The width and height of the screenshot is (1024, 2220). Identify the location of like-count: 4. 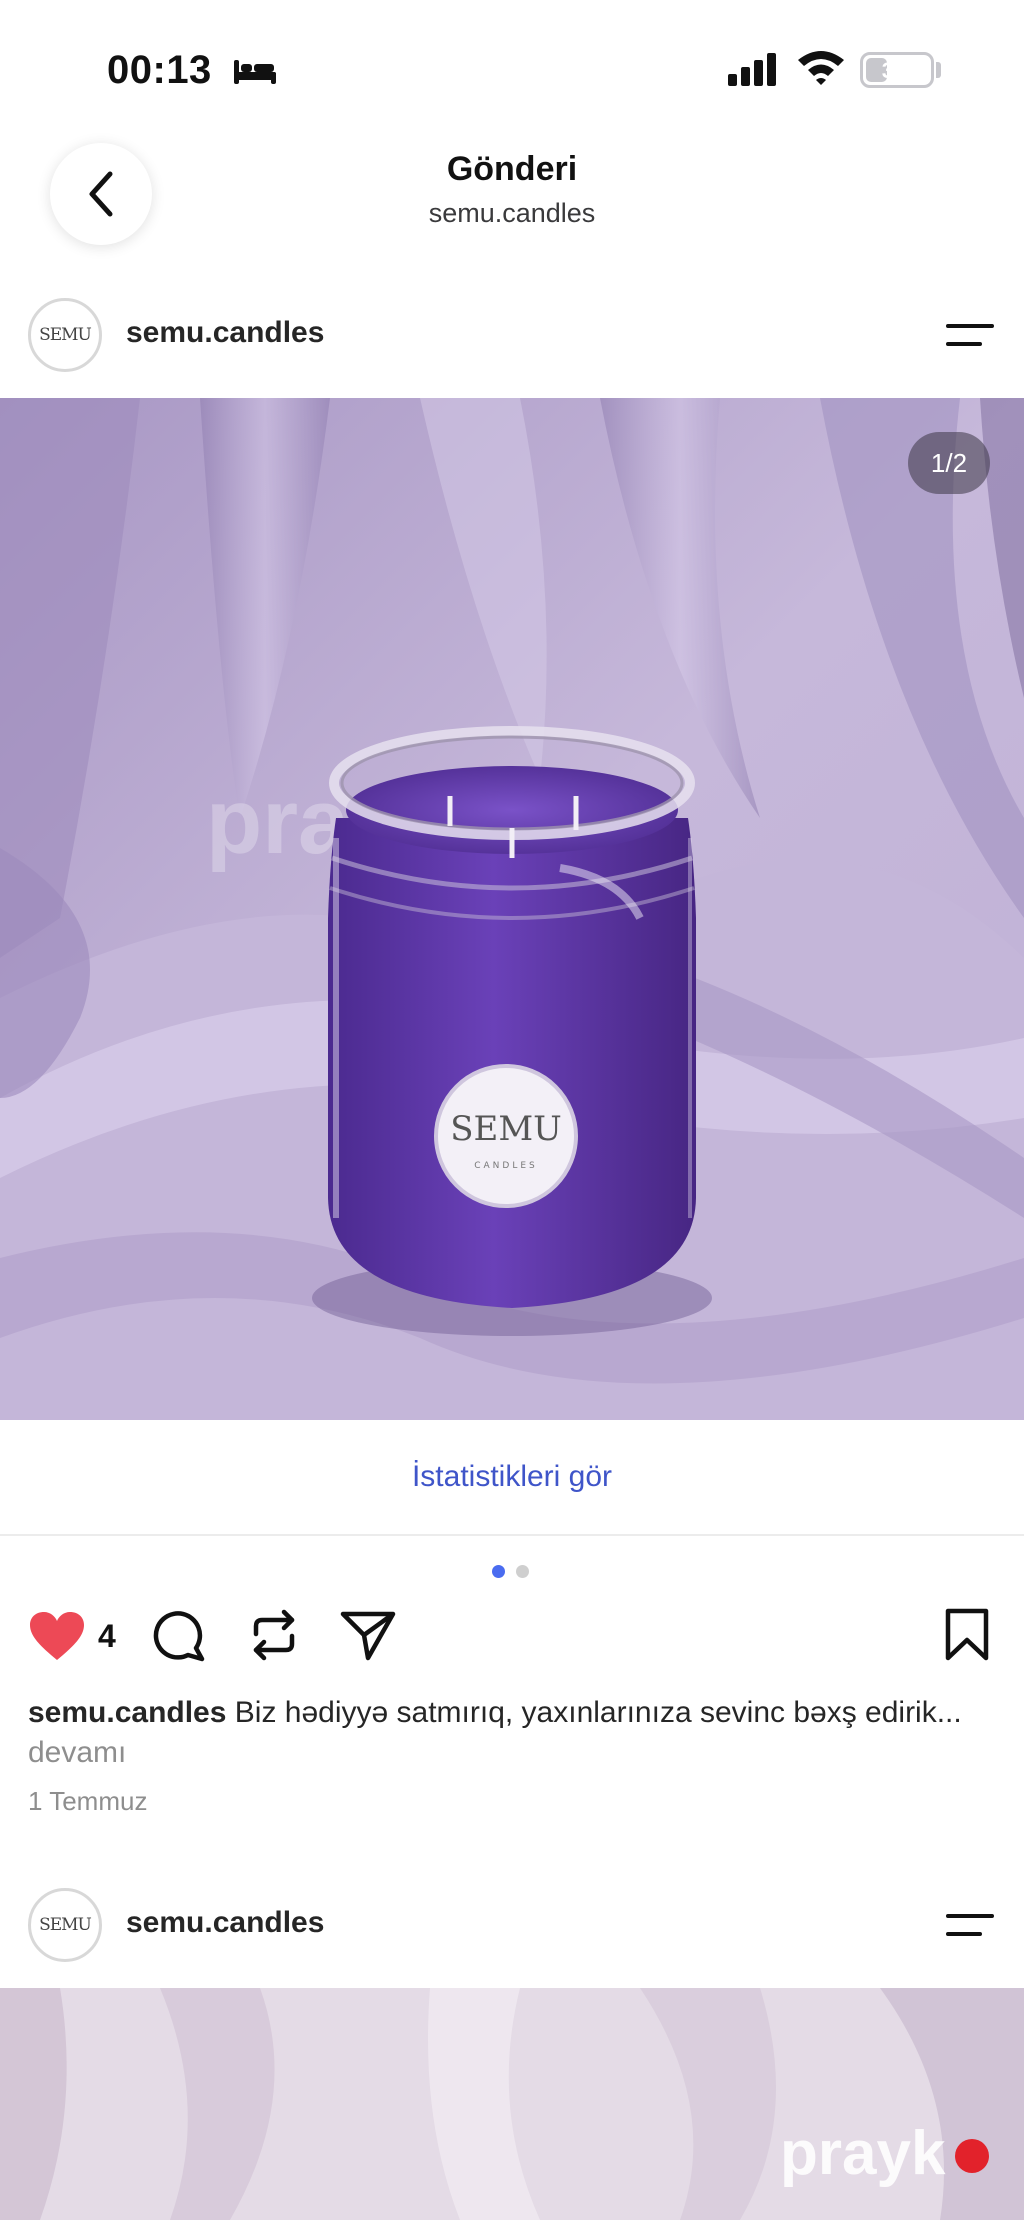
(107, 1636).